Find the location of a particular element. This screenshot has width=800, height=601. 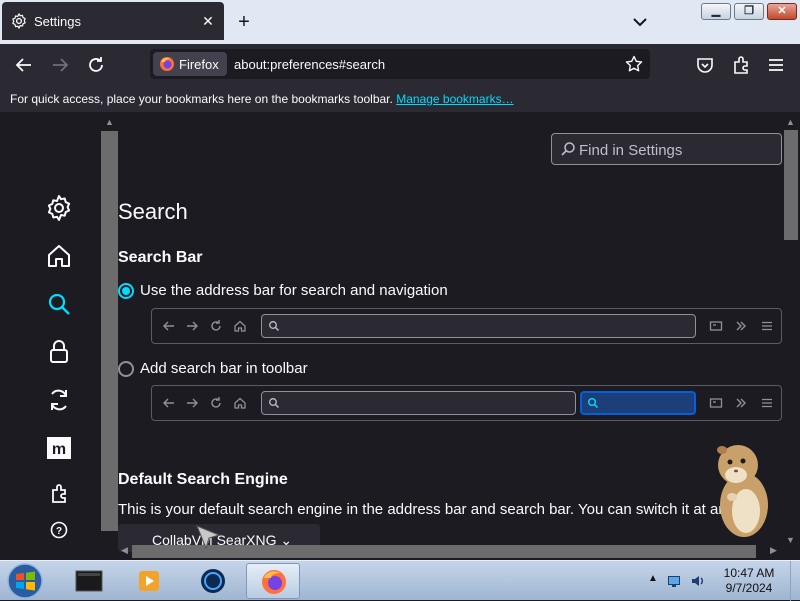

search-bar-heading: Search Bar is located at coordinates (160, 257).